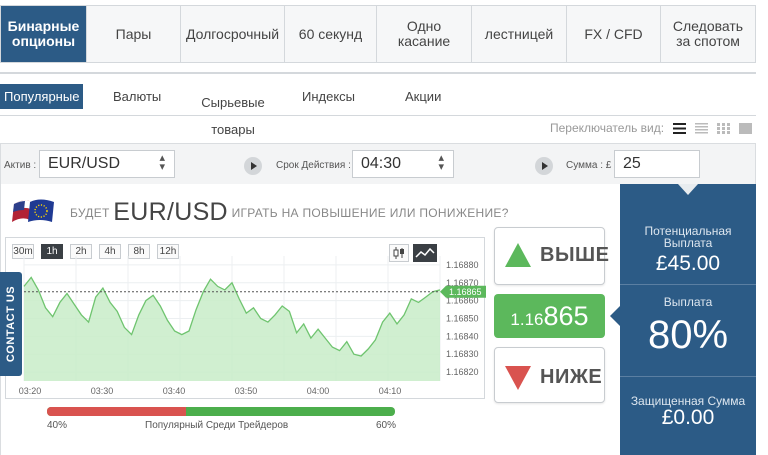  I want to click on x-tick-label: 03:40, so click(174, 391).